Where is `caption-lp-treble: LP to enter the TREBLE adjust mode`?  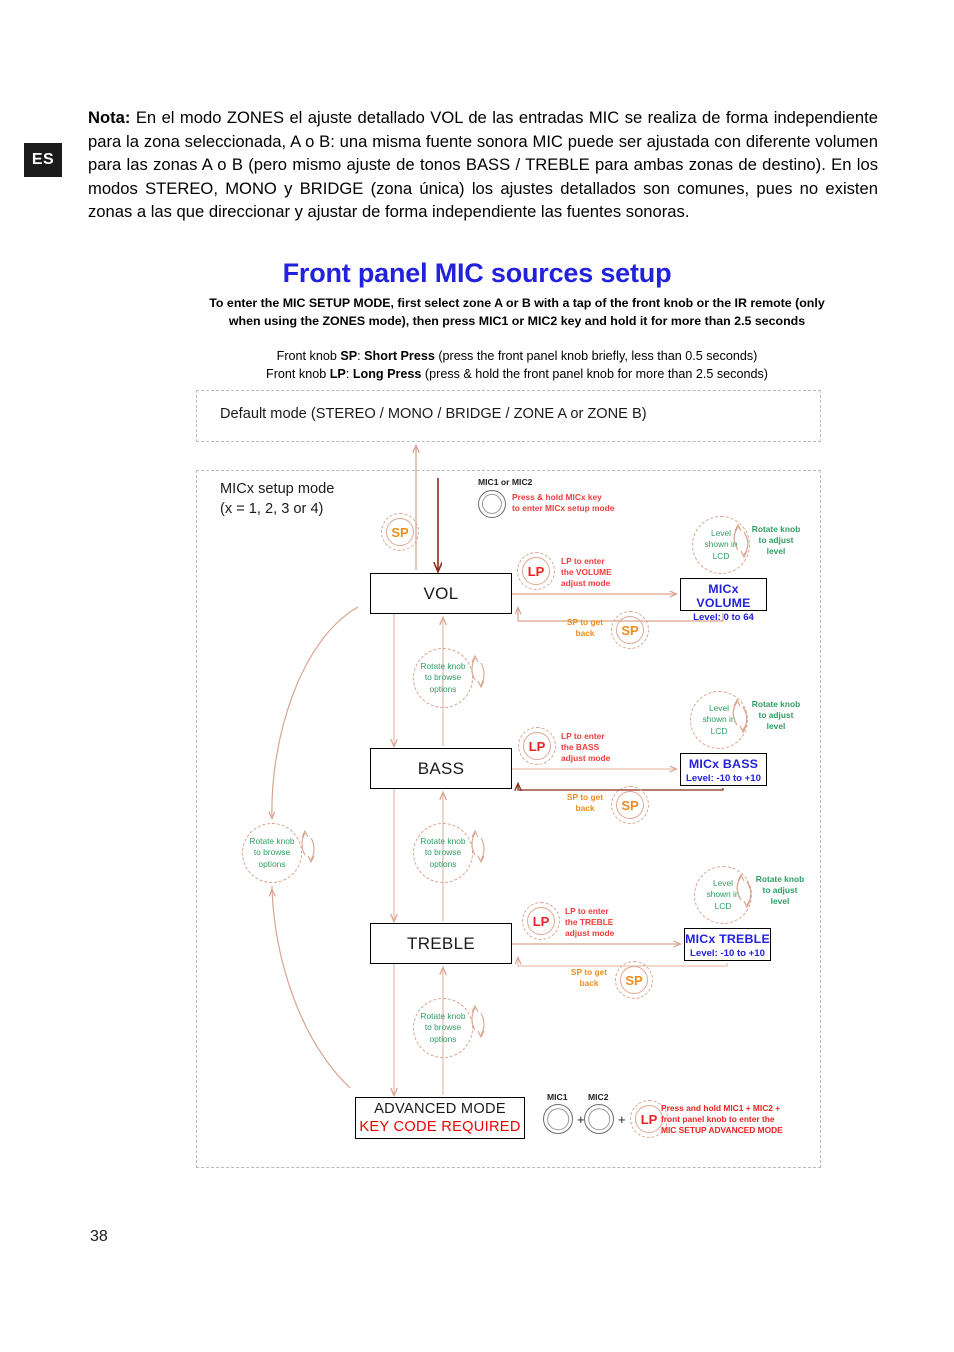
caption-lp-treble: LP to enter the TREBLE adjust mode is located at coordinates (590, 922).